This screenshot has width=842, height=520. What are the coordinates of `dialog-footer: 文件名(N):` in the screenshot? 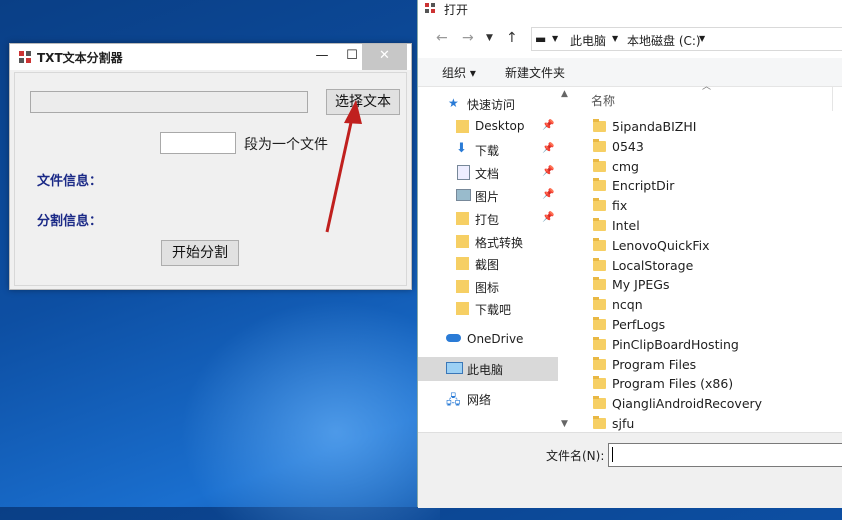 It's located at (630, 470).